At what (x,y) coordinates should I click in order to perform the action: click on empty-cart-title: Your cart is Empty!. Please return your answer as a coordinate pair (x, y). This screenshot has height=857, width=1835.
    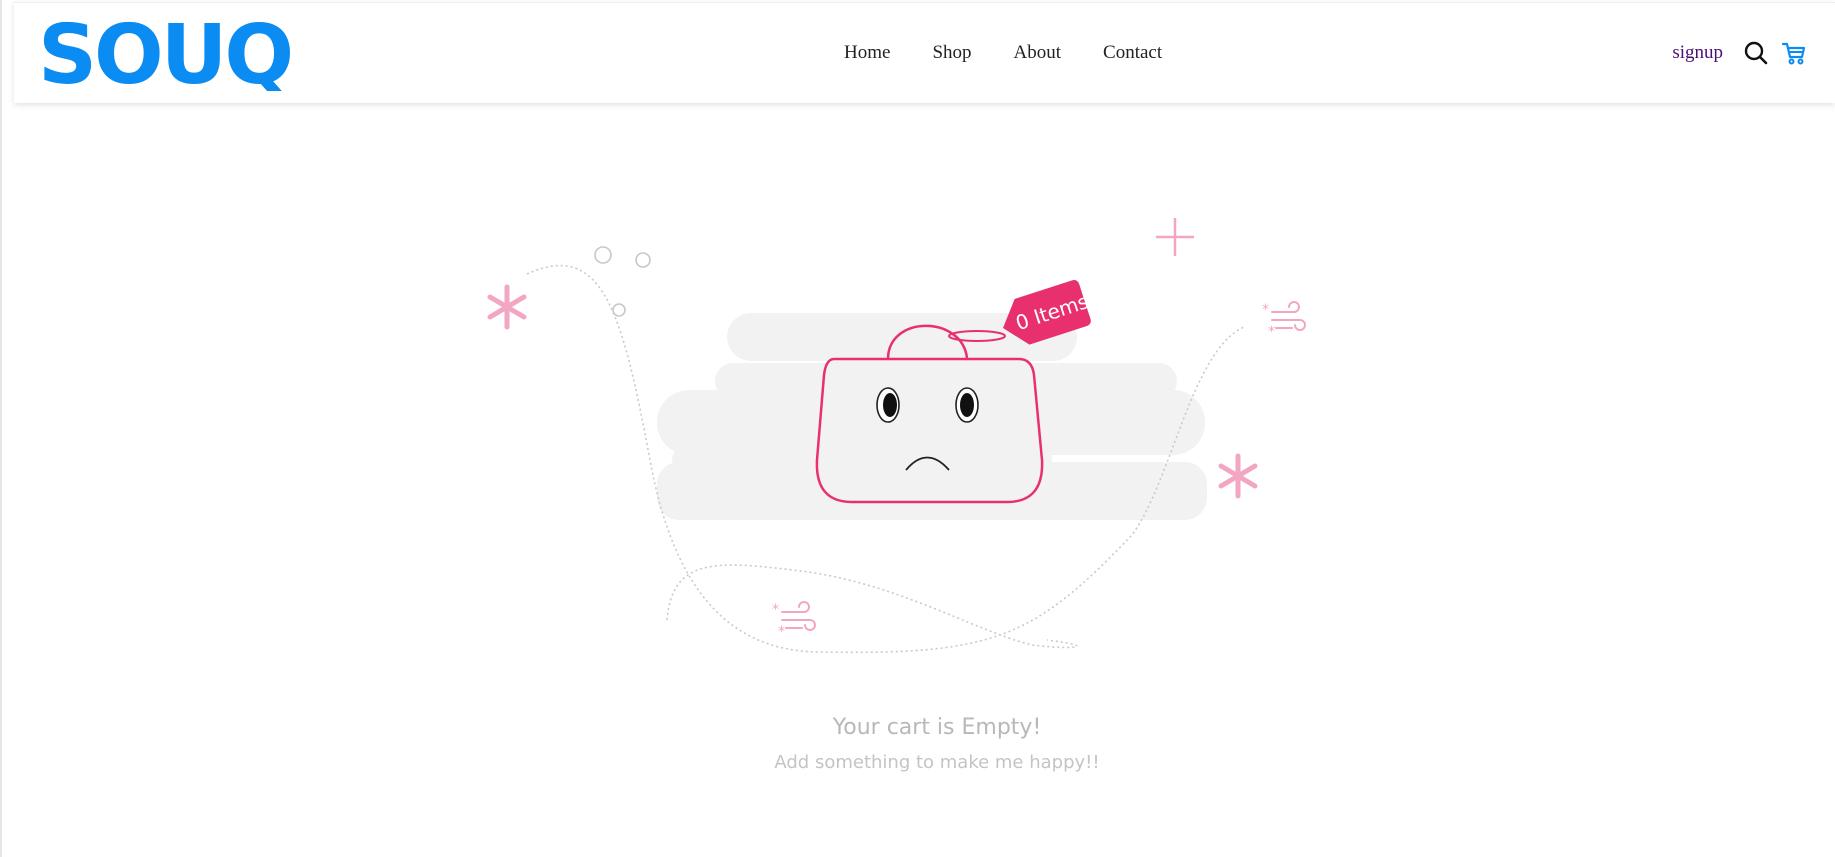
    Looking at the image, I should click on (937, 727).